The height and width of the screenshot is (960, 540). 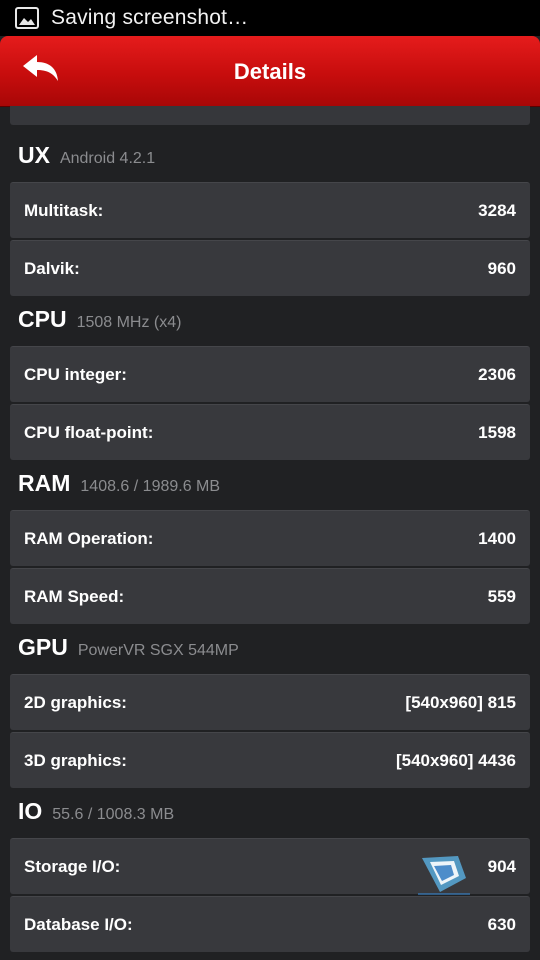 What do you see at coordinates (64, 210) in the screenshot?
I see `row-label: Multitask:` at bounding box center [64, 210].